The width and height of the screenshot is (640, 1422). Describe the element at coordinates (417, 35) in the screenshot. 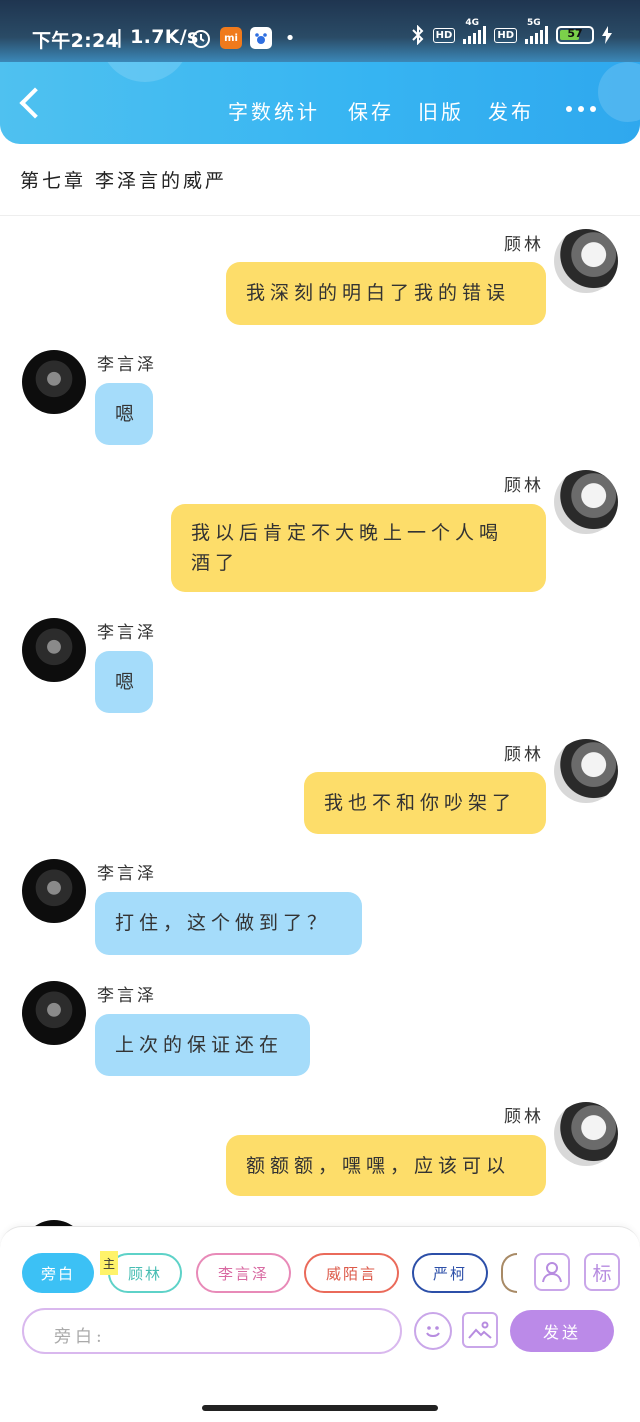

I see `bluetooth-icon` at that location.